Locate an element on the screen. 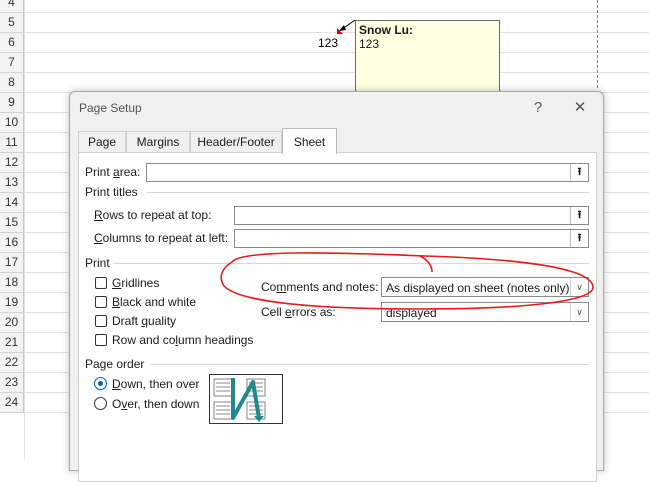  tab-page: Page is located at coordinates (102, 142).